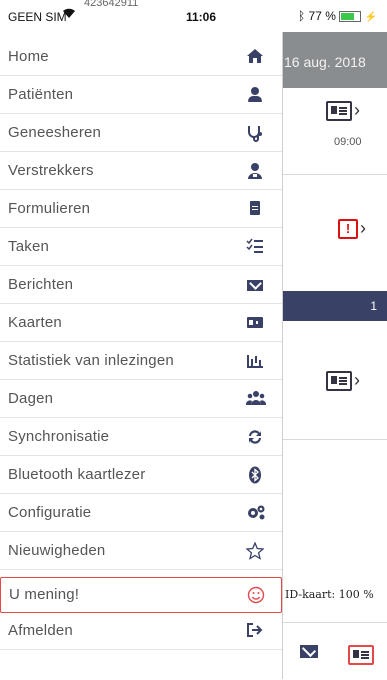 The height and width of the screenshot is (680, 387). What do you see at coordinates (55, 132) in the screenshot?
I see `menu-item-label: Geneesheren` at bounding box center [55, 132].